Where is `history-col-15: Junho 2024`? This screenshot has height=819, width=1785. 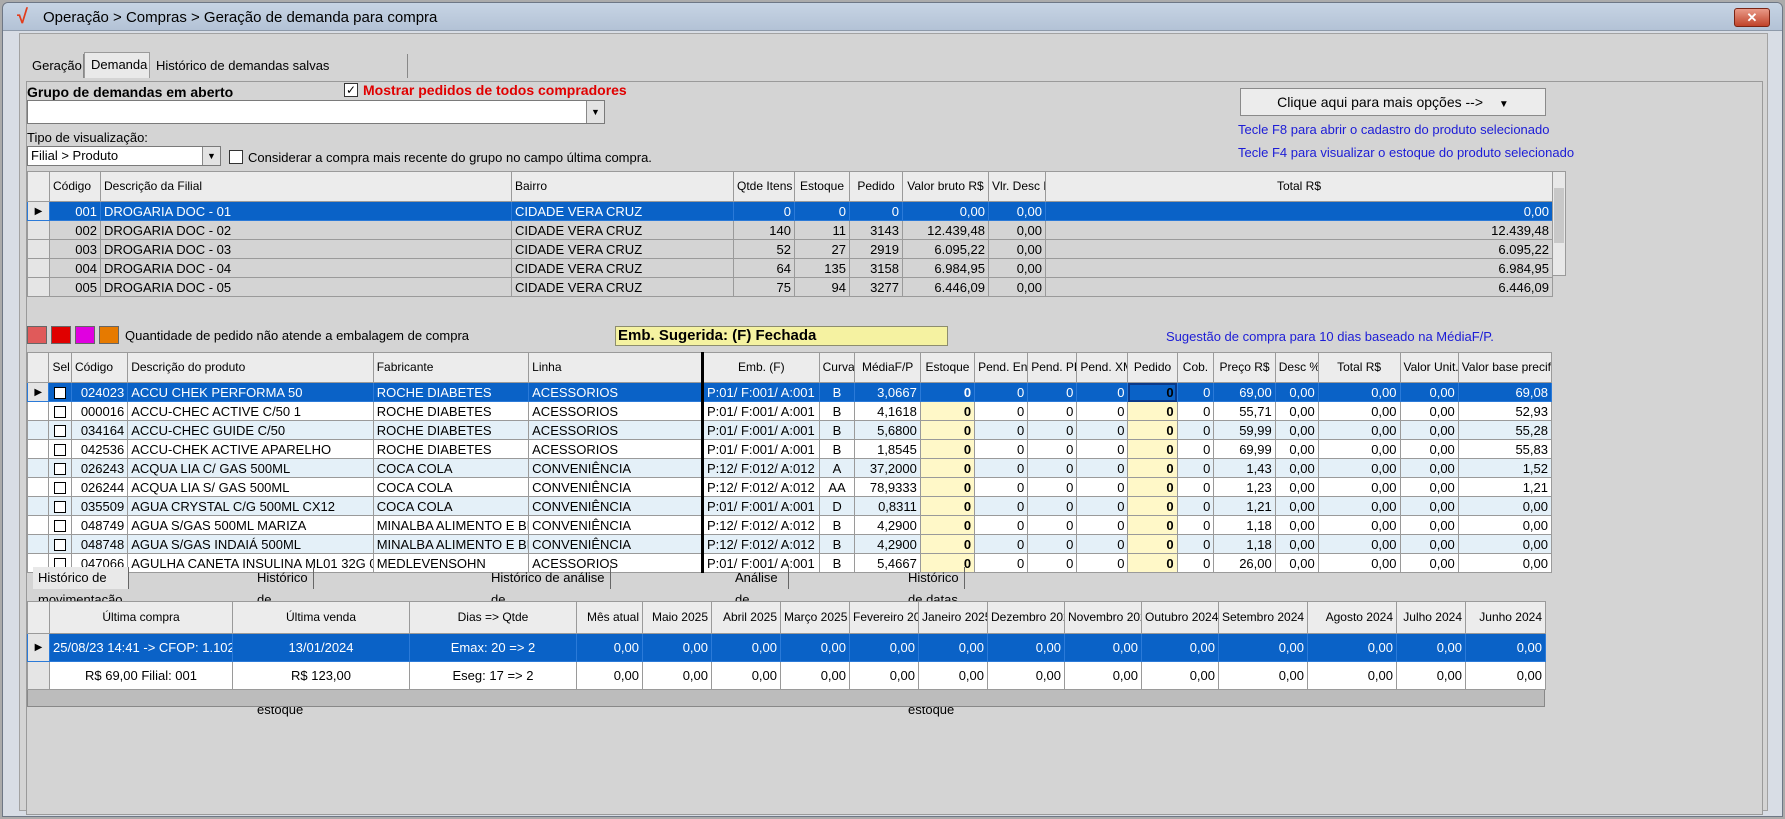
history-col-15: Junho 2024 is located at coordinates (1505, 617).